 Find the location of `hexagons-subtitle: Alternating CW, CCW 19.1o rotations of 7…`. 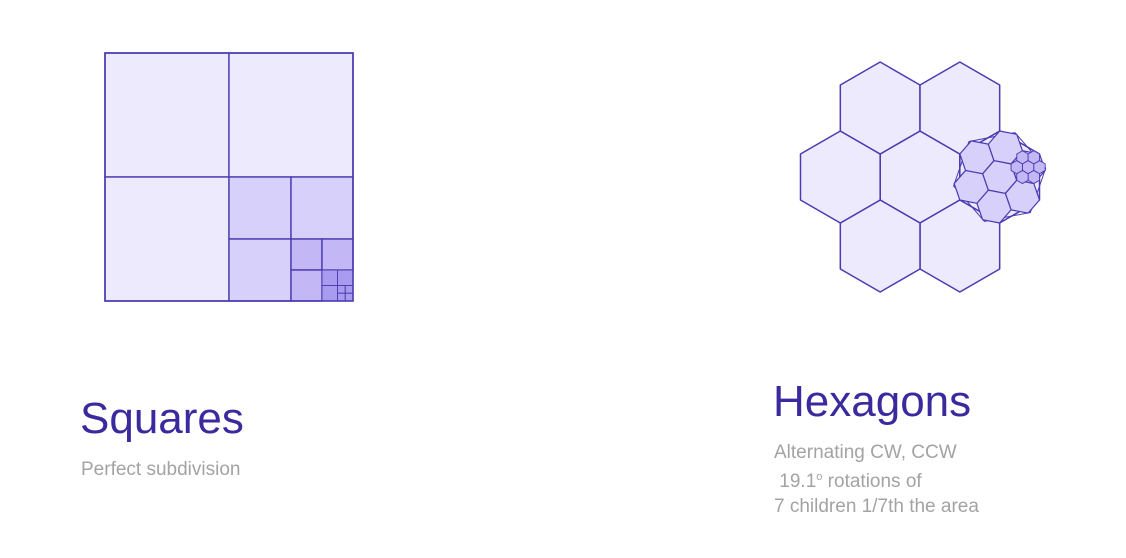

hexagons-subtitle: Alternating CW, CCW 19.1o rotations of 7… is located at coordinates (876, 479).